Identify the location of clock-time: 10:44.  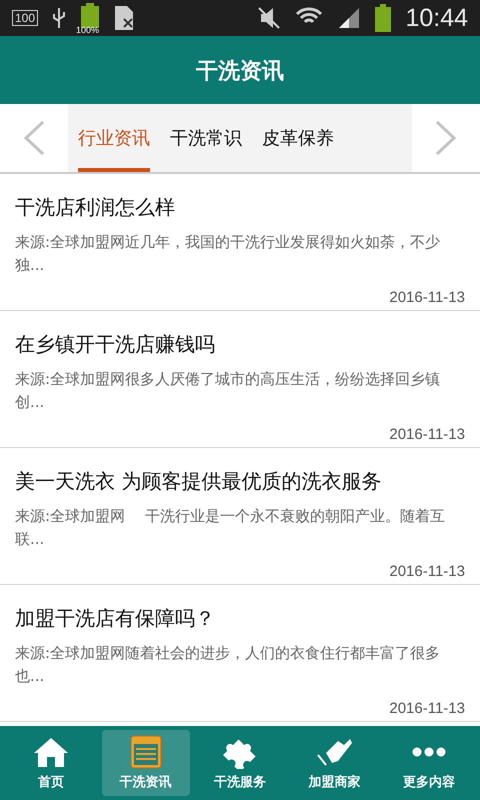
(436, 18).